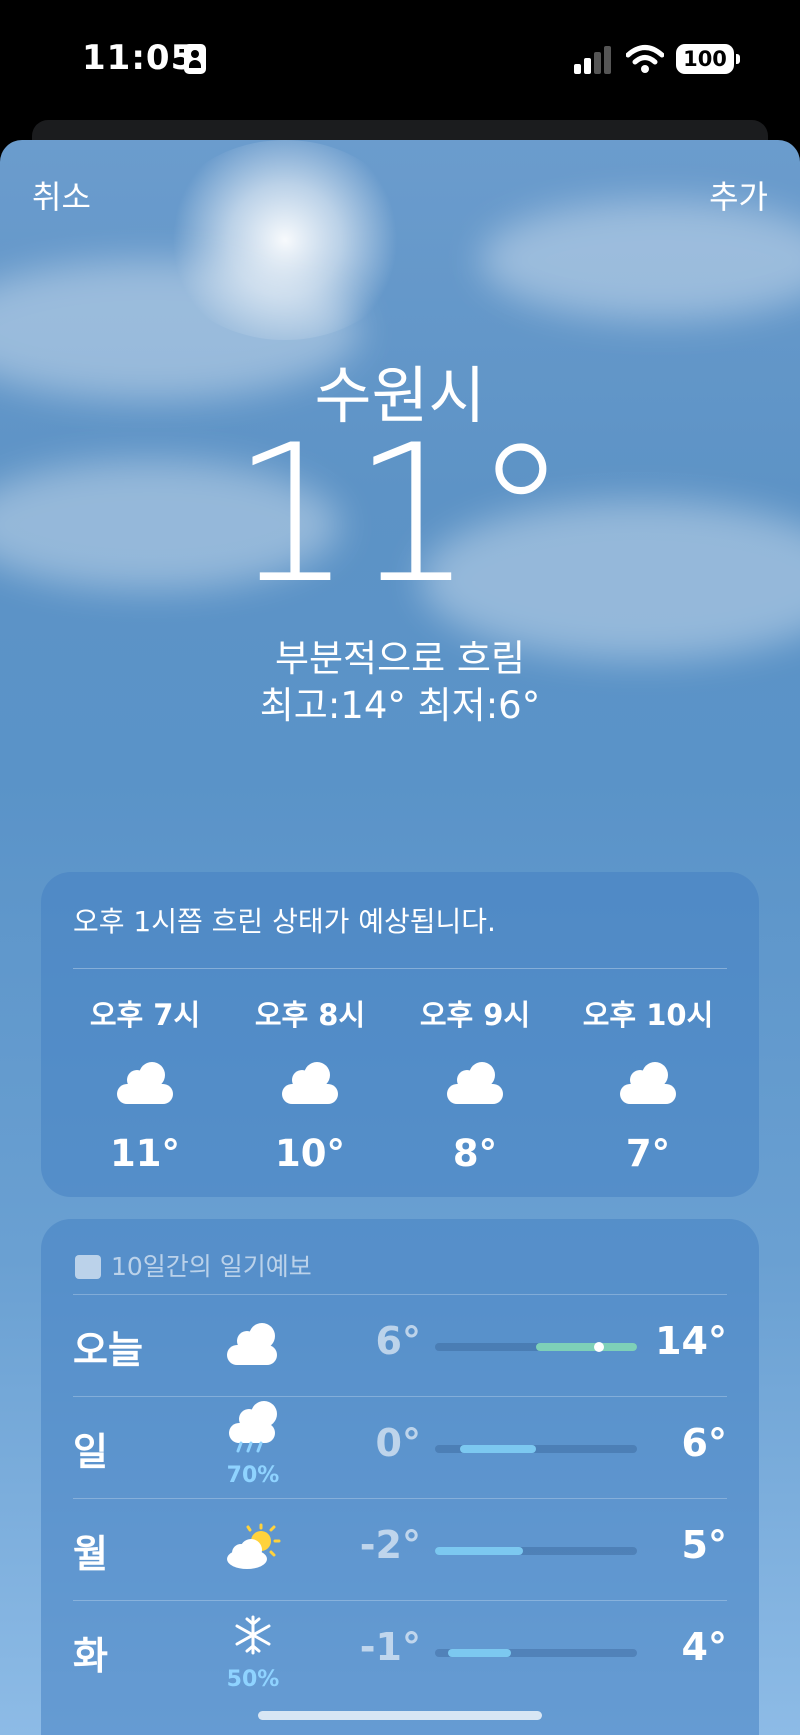 Image resolution: width=800 pixels, height=1735 pixels. What do you see at coordinates (691, 1341) in the screenshot?
I see `high-temperature: 14°` at bounding box center [691, 1341].